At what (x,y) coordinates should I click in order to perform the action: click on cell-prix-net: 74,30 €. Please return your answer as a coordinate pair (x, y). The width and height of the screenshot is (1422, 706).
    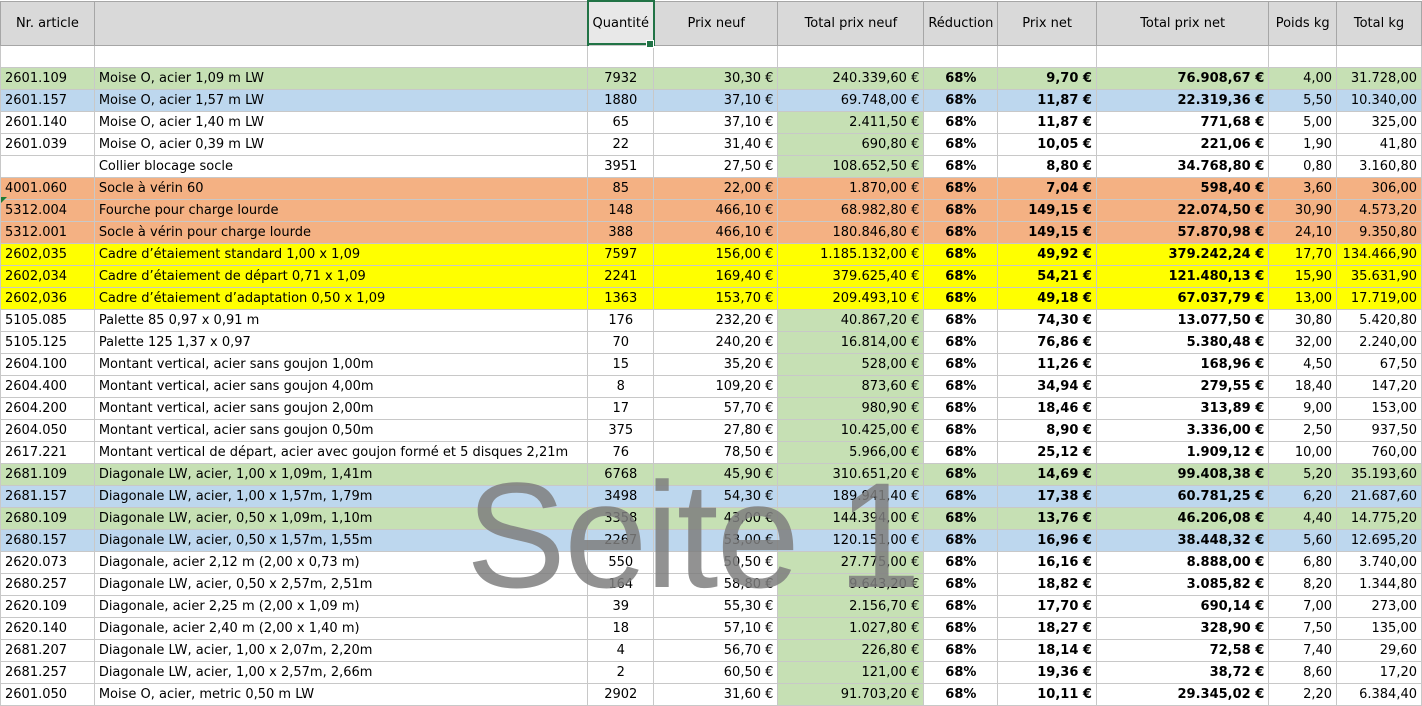
    Looking at the image, I should click on (1047, 320).